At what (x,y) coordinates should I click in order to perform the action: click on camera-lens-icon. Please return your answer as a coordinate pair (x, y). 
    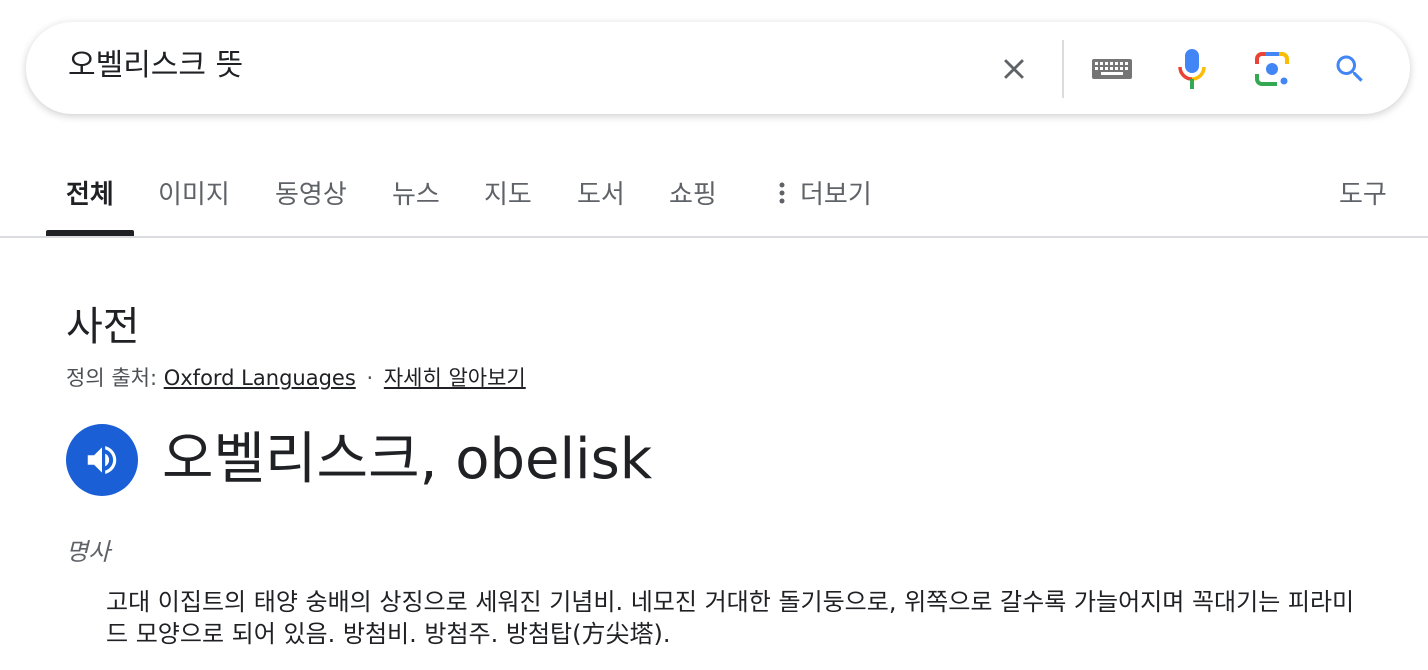
    Looking at the image, I should click on (1272, 69).